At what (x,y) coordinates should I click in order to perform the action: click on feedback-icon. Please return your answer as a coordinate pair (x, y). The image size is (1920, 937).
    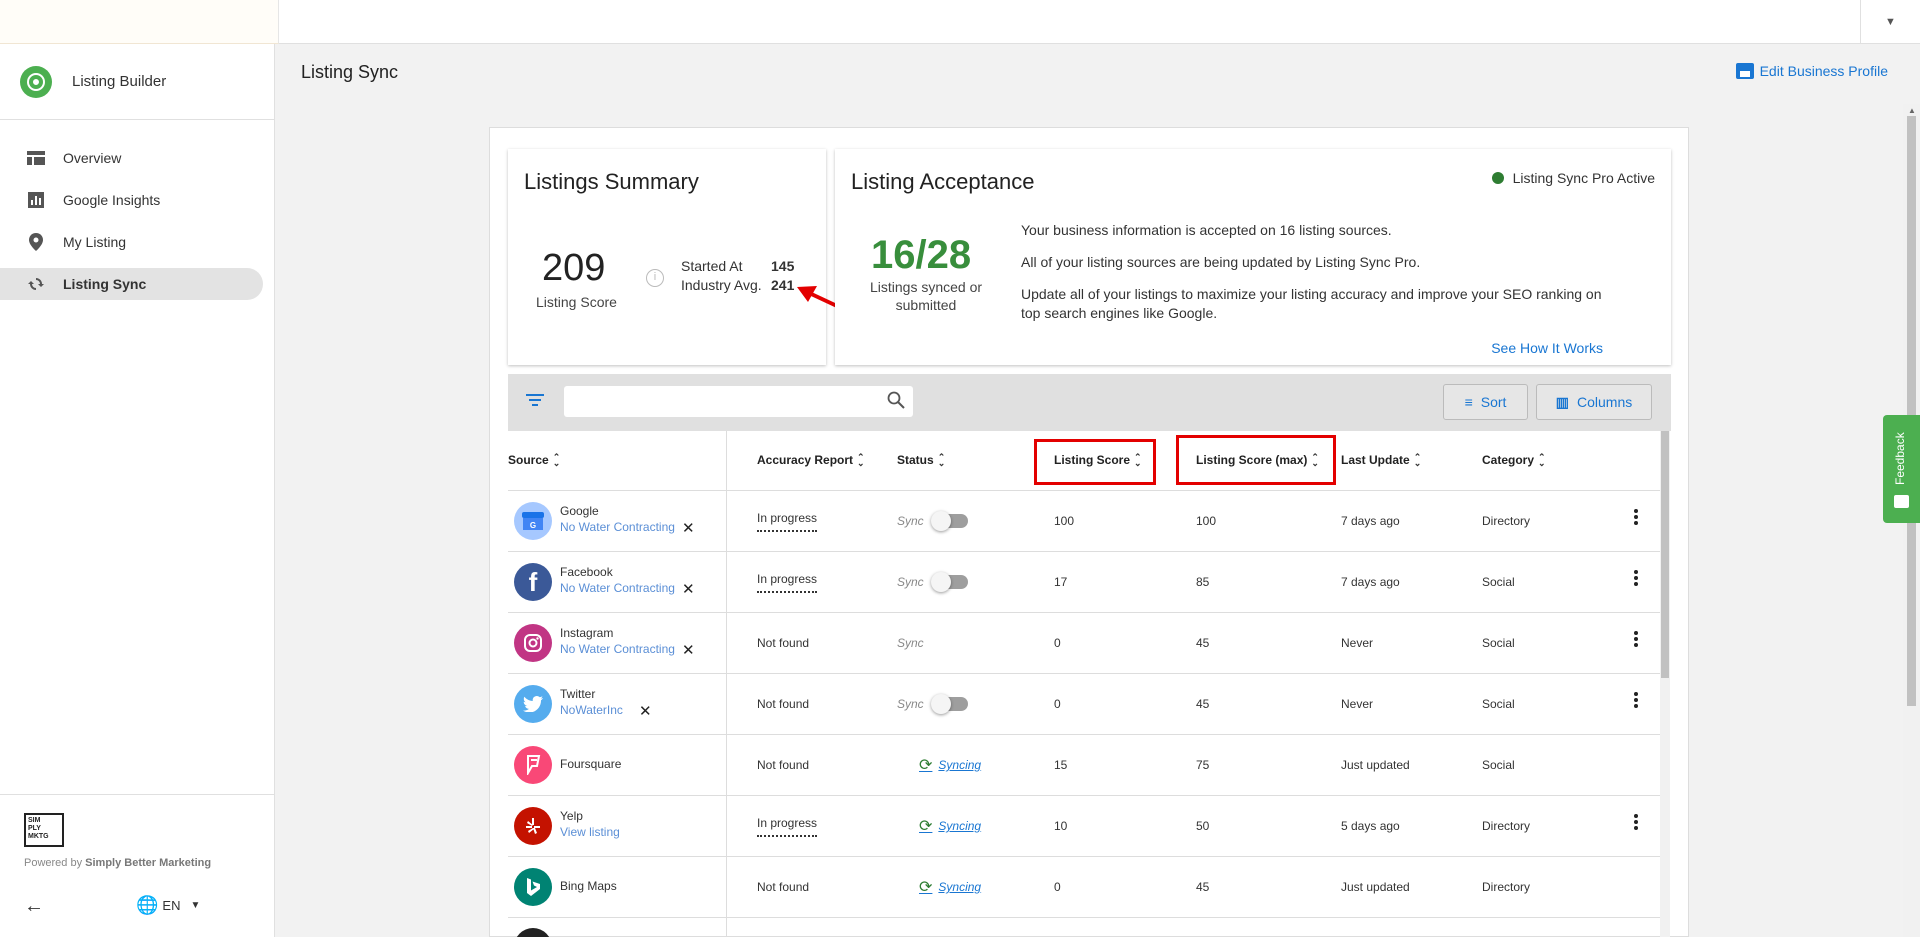
    Looking at the image, I should click on (1901, 501).